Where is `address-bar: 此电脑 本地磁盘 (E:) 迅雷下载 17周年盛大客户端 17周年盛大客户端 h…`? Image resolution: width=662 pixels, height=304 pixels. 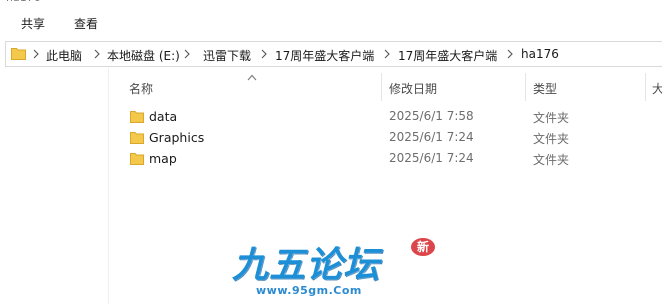 address-bar: 此电脑 本地磁盘 (E:) 迅雷下载 17周年盛大客户端 17周年盛大客户端 h… is located at coordinates (333, 54).